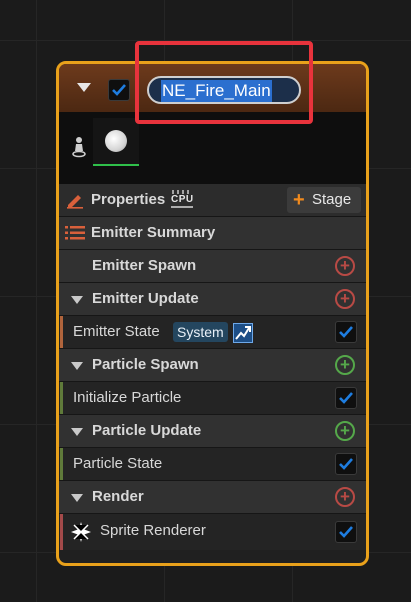 Image resolution: width=411 pixels, height=602 pixels. What do you see at coordinates (147, 430) in the screenshot?
I see `particle-update-label: Particle Update` at bounding box center [147, 430].